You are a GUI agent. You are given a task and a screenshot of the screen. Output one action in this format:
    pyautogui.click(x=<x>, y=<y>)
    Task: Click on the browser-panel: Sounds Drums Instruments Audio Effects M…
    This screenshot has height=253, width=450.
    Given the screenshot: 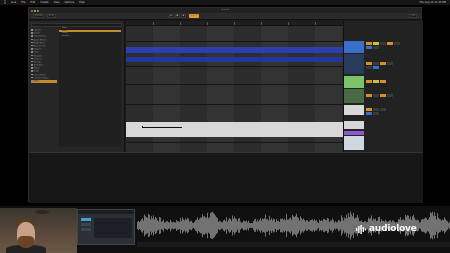 What is the action you would take?
    pyautogui.click(x=77, y=86)
    